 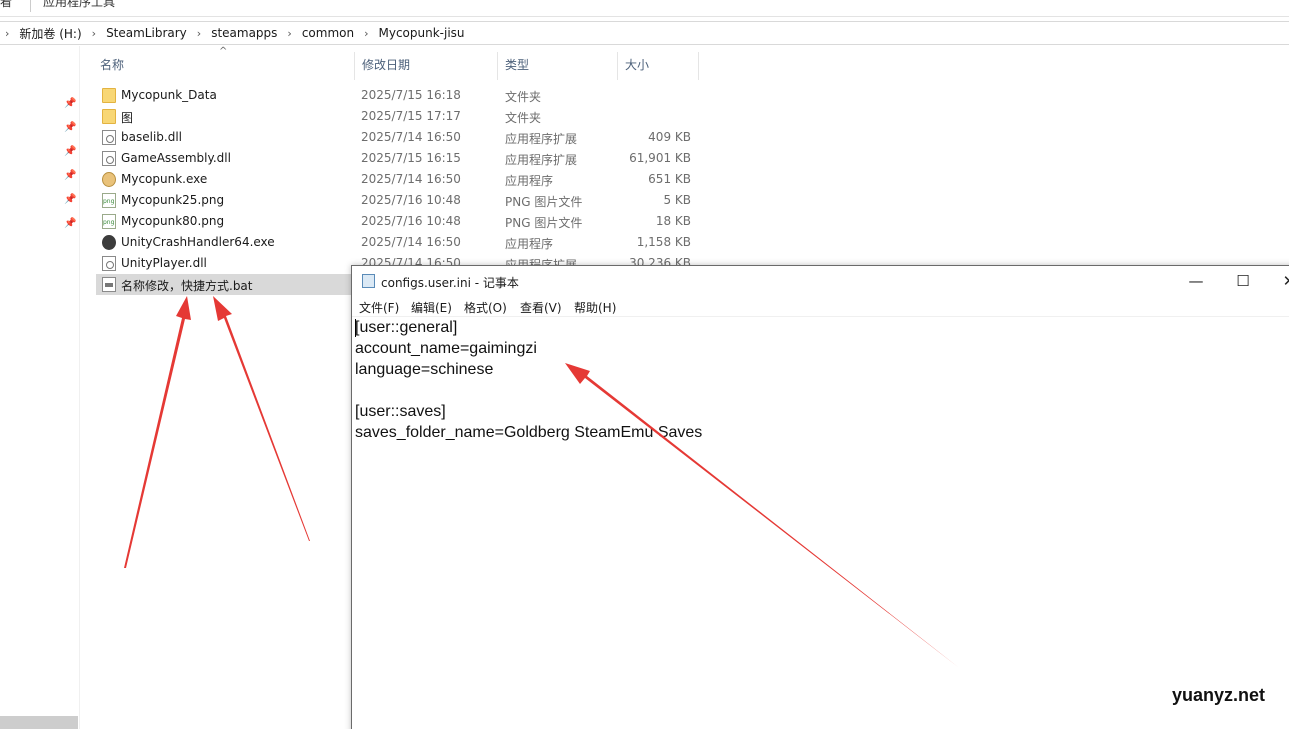 What do you see at coordinates (151, 137) in the screenshot?
I see `file-name: baselib.dll` at bounding box center [151, 137].